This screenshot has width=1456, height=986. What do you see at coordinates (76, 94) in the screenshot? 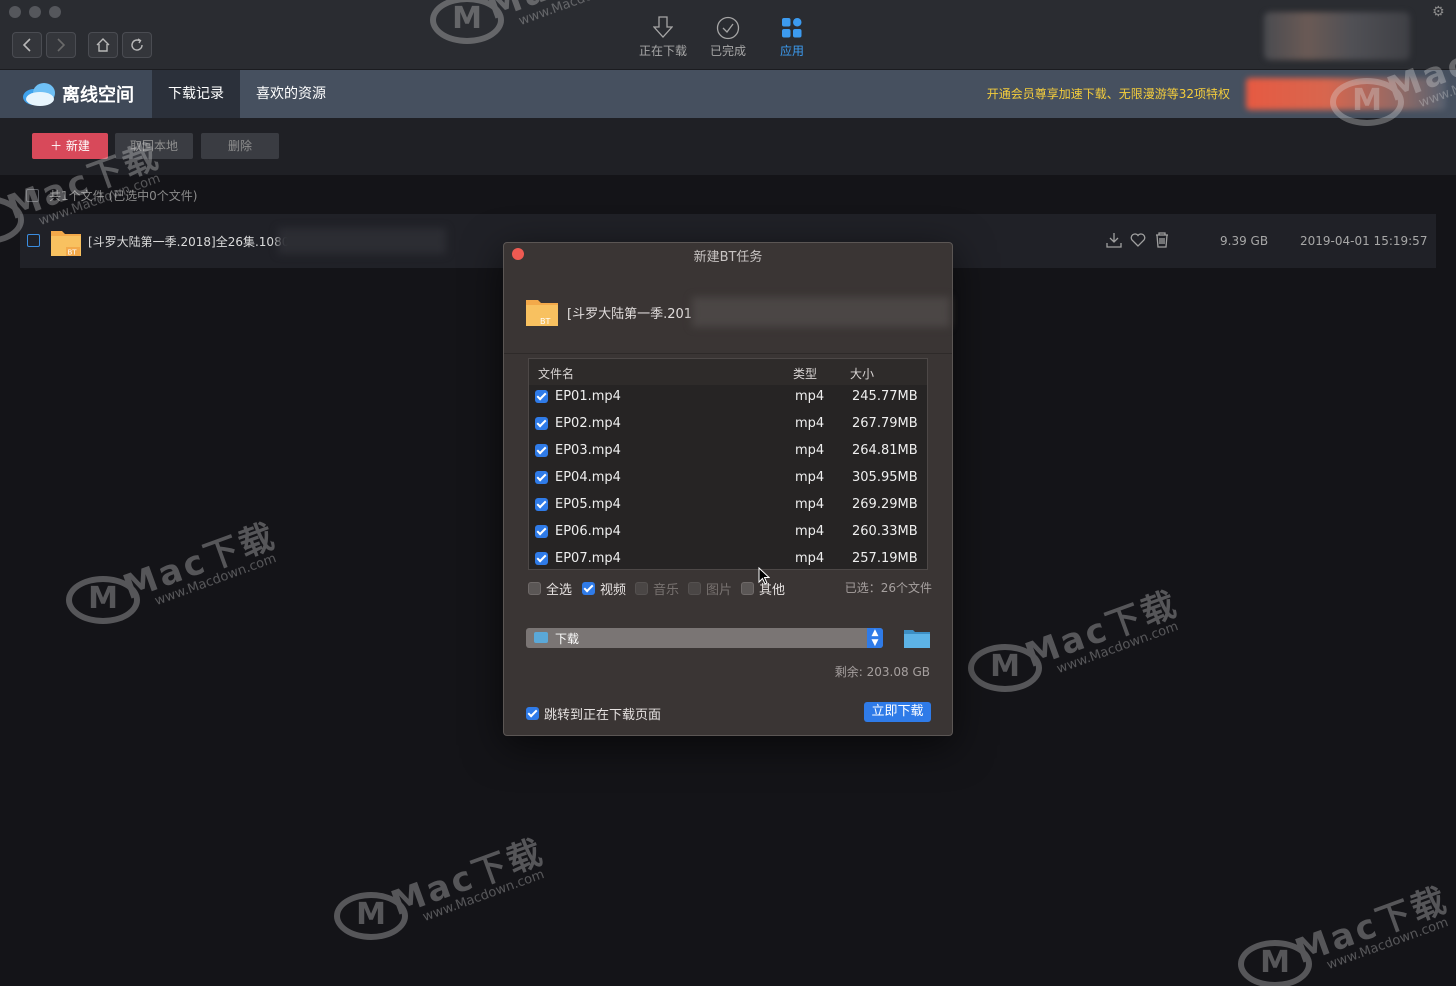
I see `brand: 离线空间` at bounding box center [76, 94].